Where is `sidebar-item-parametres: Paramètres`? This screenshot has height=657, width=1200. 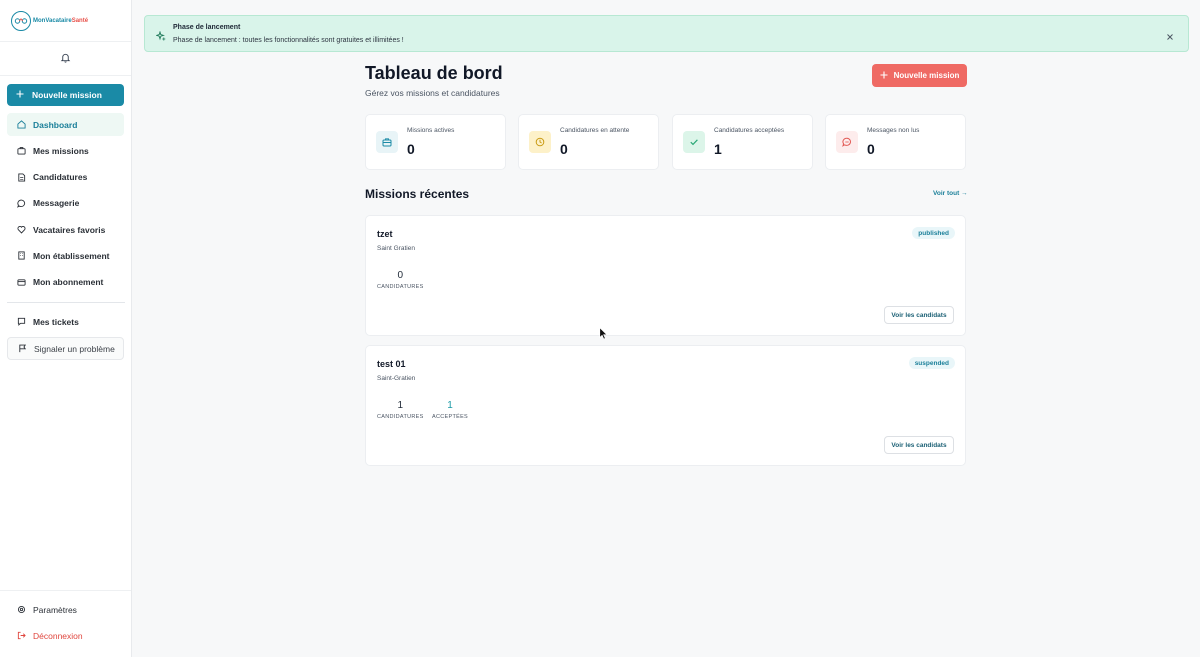 sidebar-item-parametres: Paramètres is located at coordinates (65, 609).